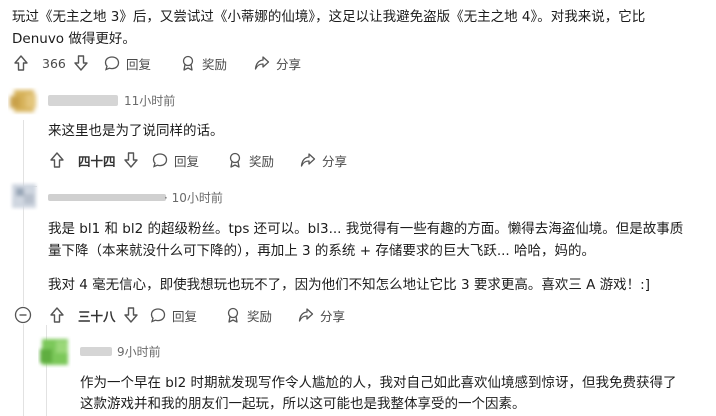 This screenshot has width=716, height=416. I want to click on thread-line, so click(23, 268).